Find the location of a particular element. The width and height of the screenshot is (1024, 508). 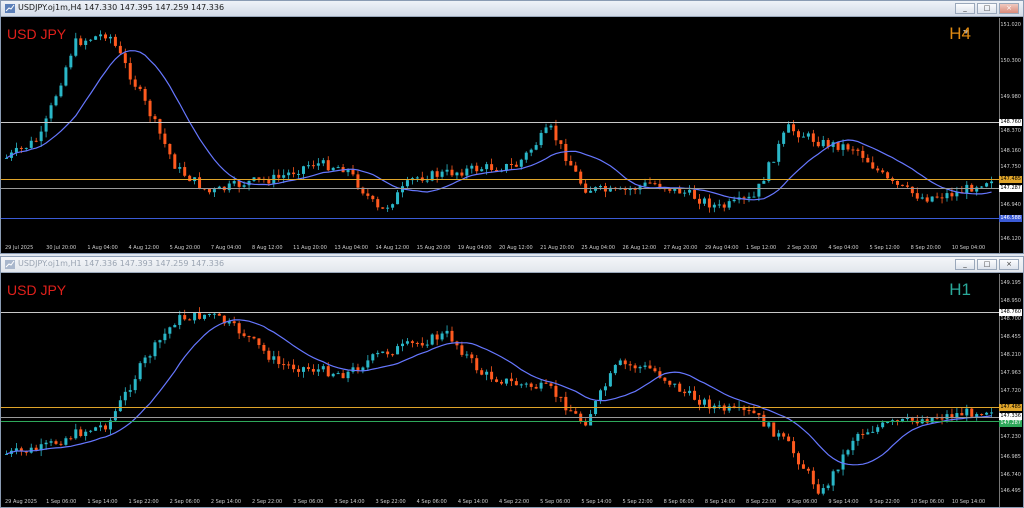

chart-shift-marker is located at coordinates (966, 26).